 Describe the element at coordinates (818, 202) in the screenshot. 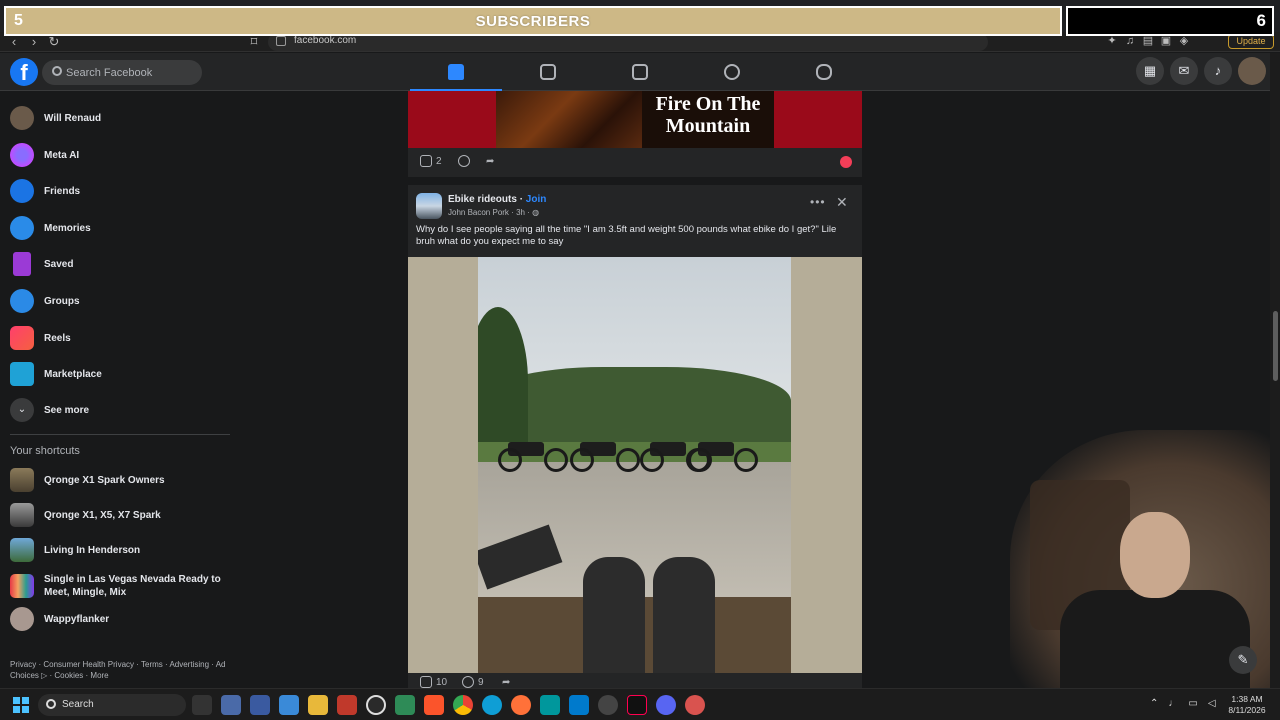

I see `more-options-icon: •••` at that location.